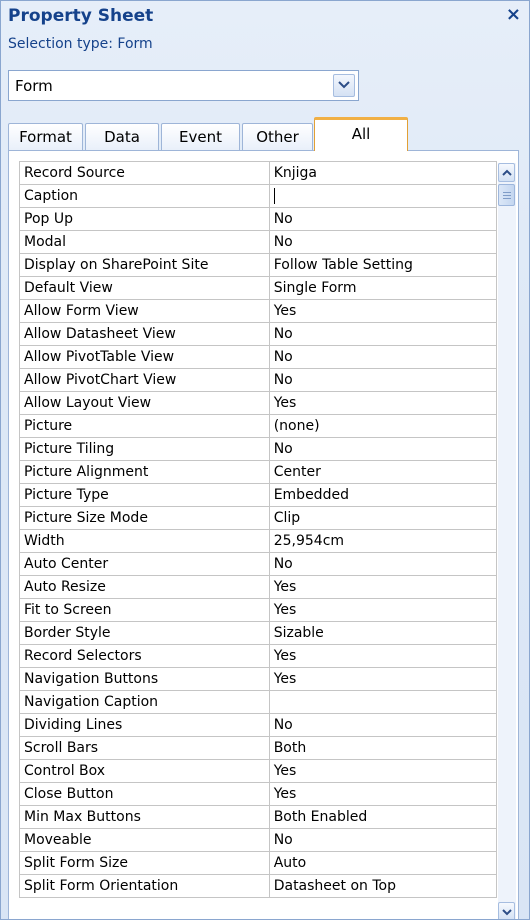  I want to click on property-row: Picture Alignment Center, so click(258, 472).